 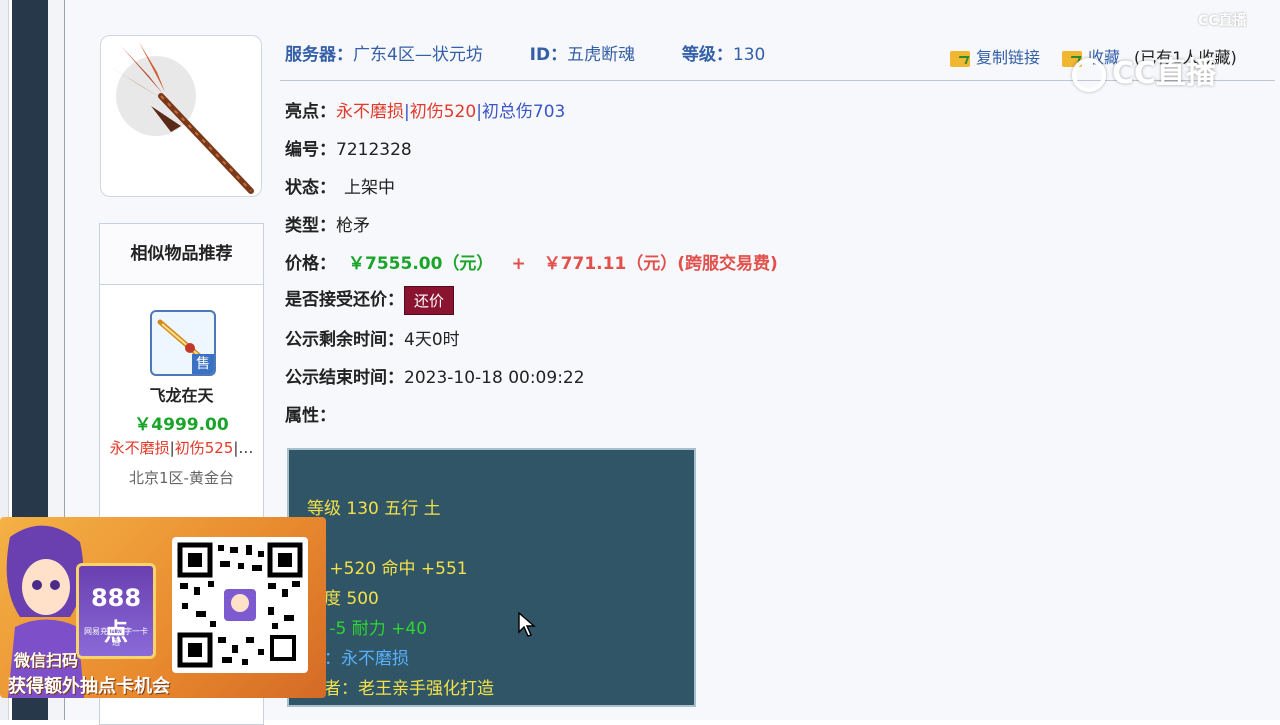 I want to click on highlight-row: 亮点：永不磨损|初伤520|初总伤703, so click(x=425, y=112).